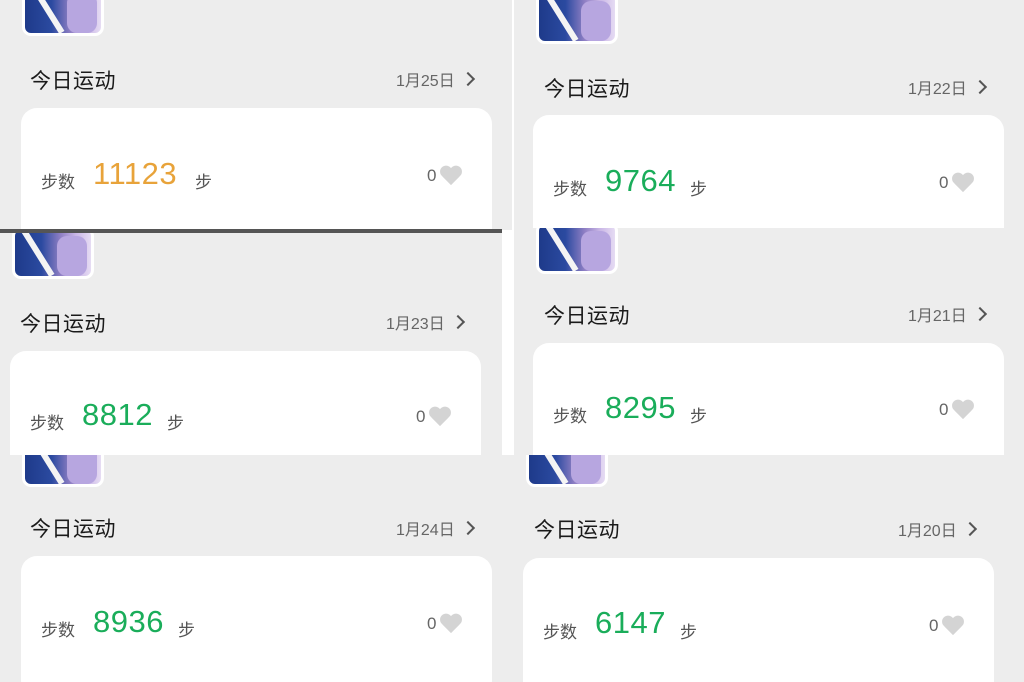 Image resolution: width=1024 pixels, height=682 pixels. I want to click on date-label: 1月21日, so click(937, 316).